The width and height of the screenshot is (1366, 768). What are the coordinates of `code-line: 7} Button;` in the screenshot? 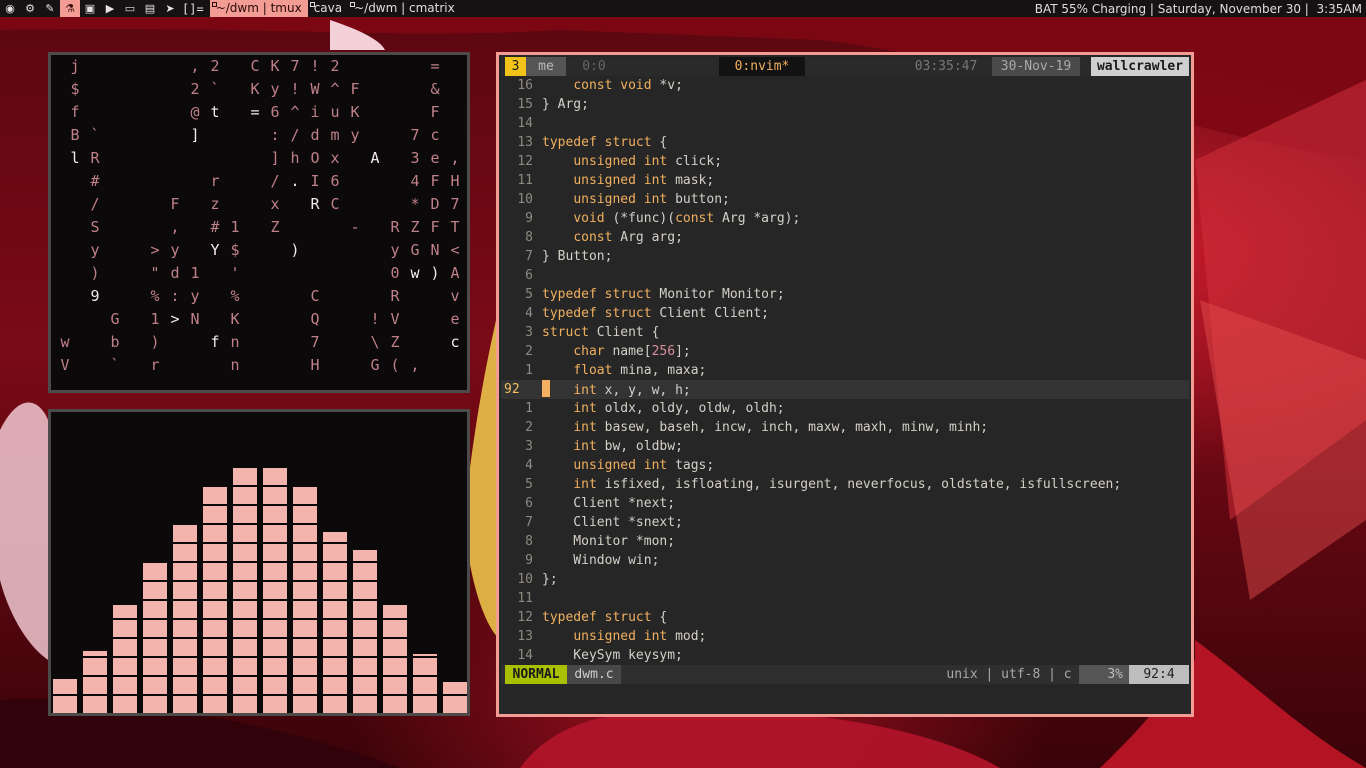 It's located at (845, 256).